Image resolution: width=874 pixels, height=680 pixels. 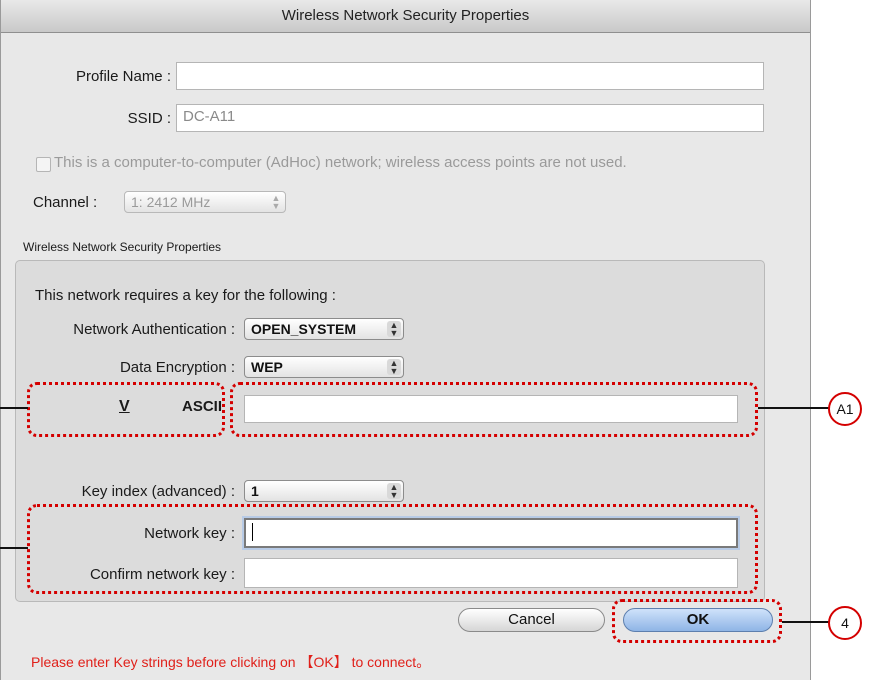 I want to click on data-encryption-label: Data Encryption :, so click(x=177, y=367).